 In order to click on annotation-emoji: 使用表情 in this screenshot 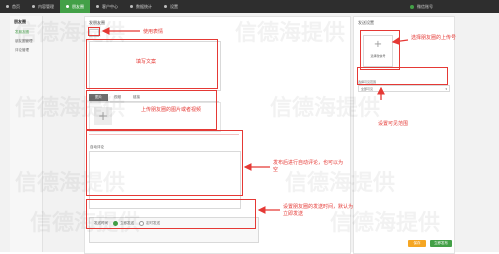, I will do `click(153, 32)`.